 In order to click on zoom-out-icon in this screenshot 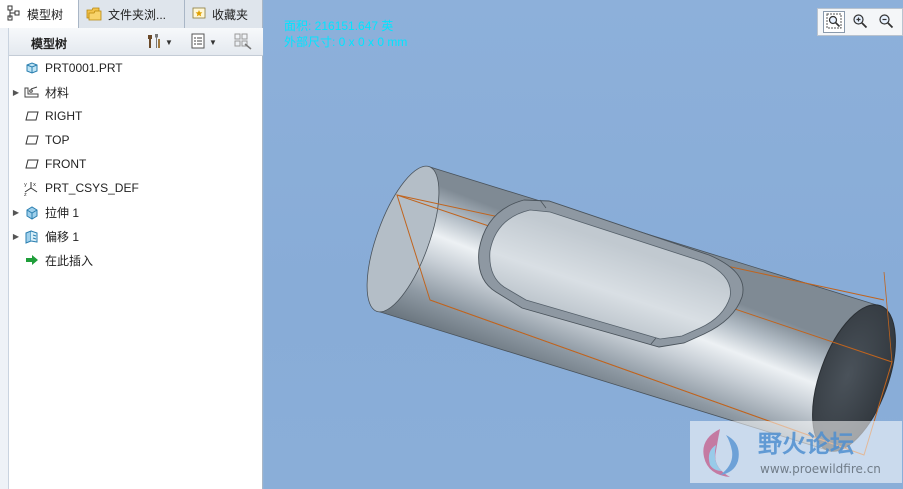, I will do `click(886, 22)`.